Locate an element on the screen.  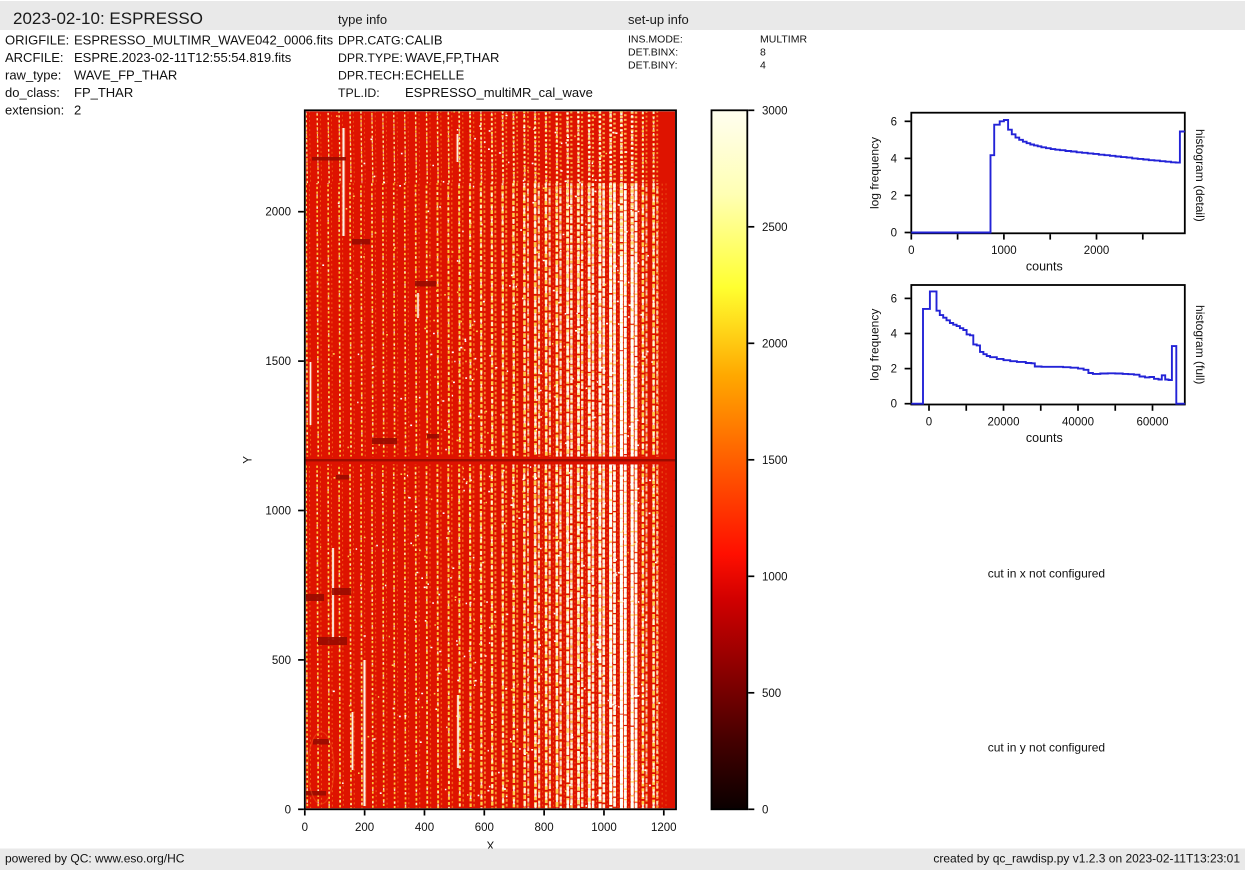
svg-text: ECHELLE is located at coordinates (435, 75).